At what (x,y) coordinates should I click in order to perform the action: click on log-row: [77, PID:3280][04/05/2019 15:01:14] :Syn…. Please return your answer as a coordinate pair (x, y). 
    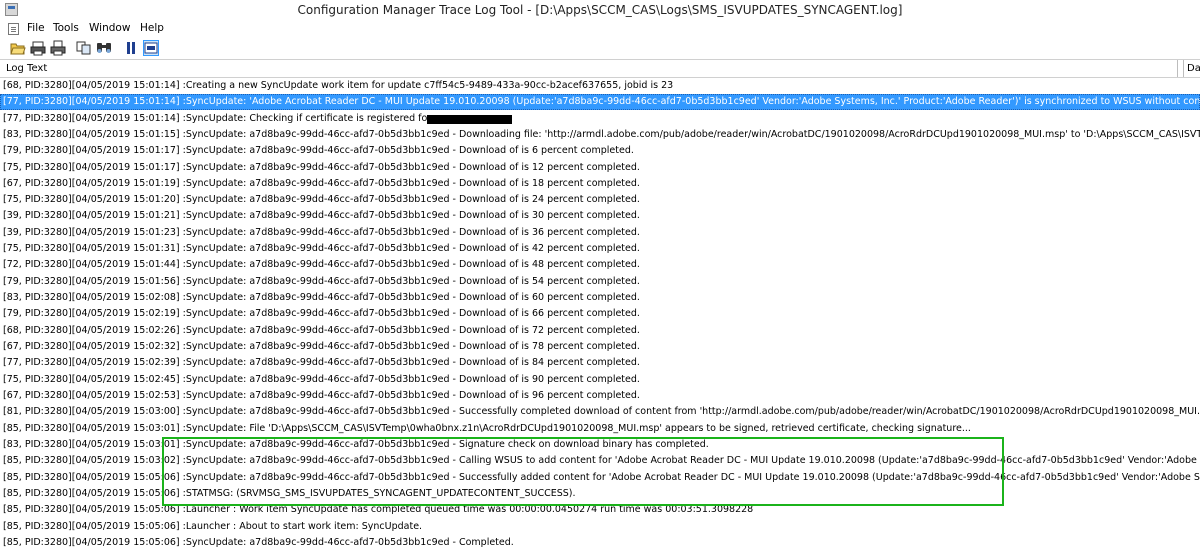
    Looking at the image, I should click on (600, 119).